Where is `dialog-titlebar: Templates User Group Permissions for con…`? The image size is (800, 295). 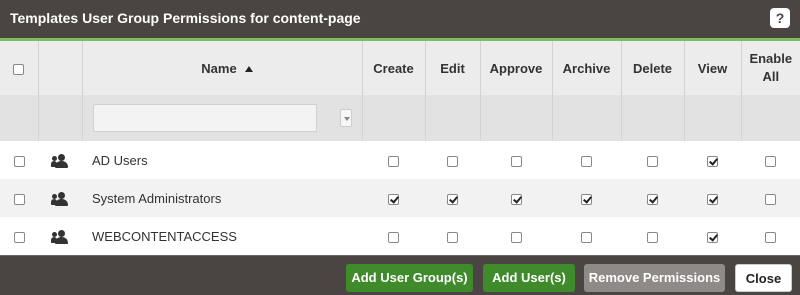 dialog-titlebar: Templates User Group Permissions for con… is located at coordinates (400, 19).